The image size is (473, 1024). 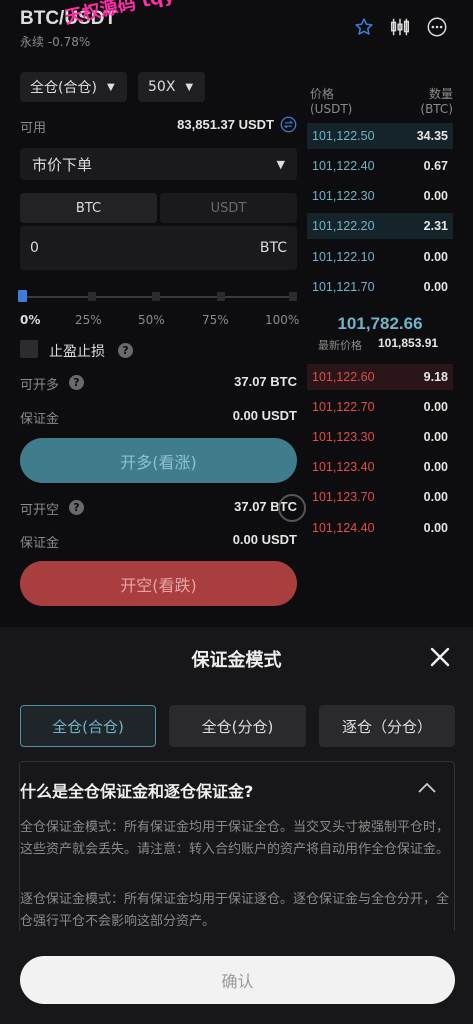 What do you see at coordinates (380, 528) in the screenshot?
I see `ask-row: 101,124.40 0.00` at bounding box center [380, 528].